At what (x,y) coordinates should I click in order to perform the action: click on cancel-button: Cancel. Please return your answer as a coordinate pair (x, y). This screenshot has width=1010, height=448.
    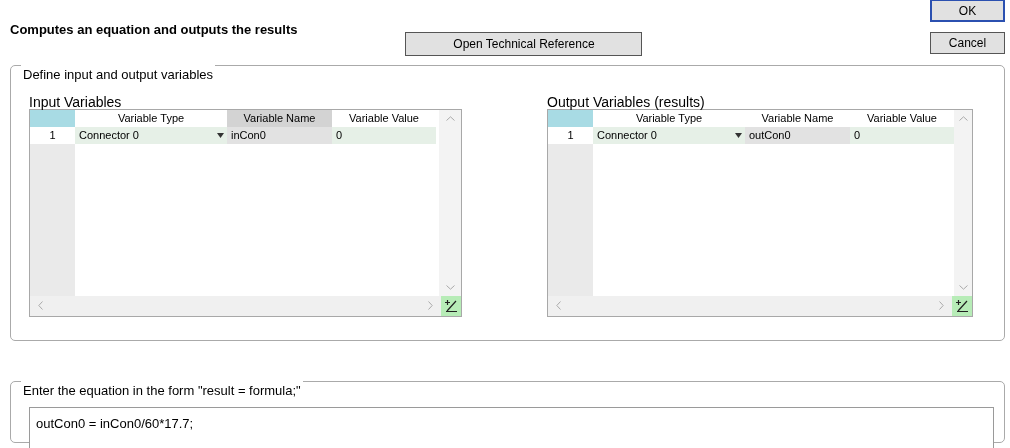
    Looking at the image, I should click on (967, 43).